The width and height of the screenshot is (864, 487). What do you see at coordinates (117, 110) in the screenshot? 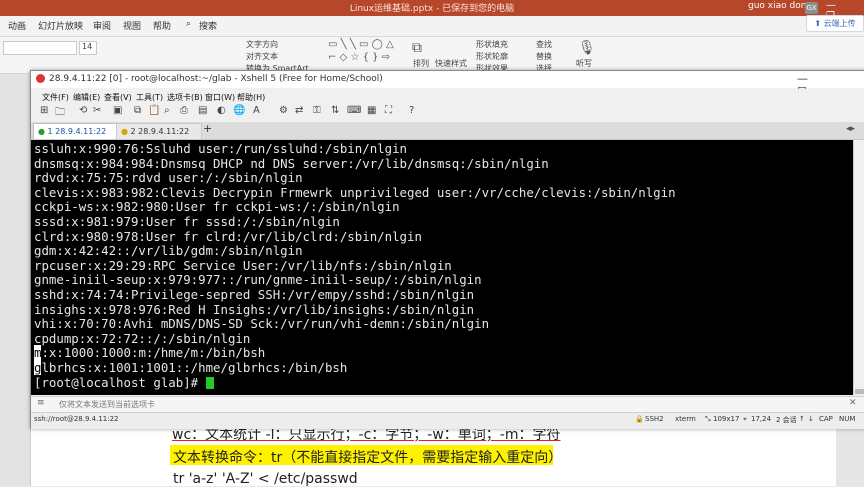
I see `properties-icon: ▣` at bounding box center [117, 110].